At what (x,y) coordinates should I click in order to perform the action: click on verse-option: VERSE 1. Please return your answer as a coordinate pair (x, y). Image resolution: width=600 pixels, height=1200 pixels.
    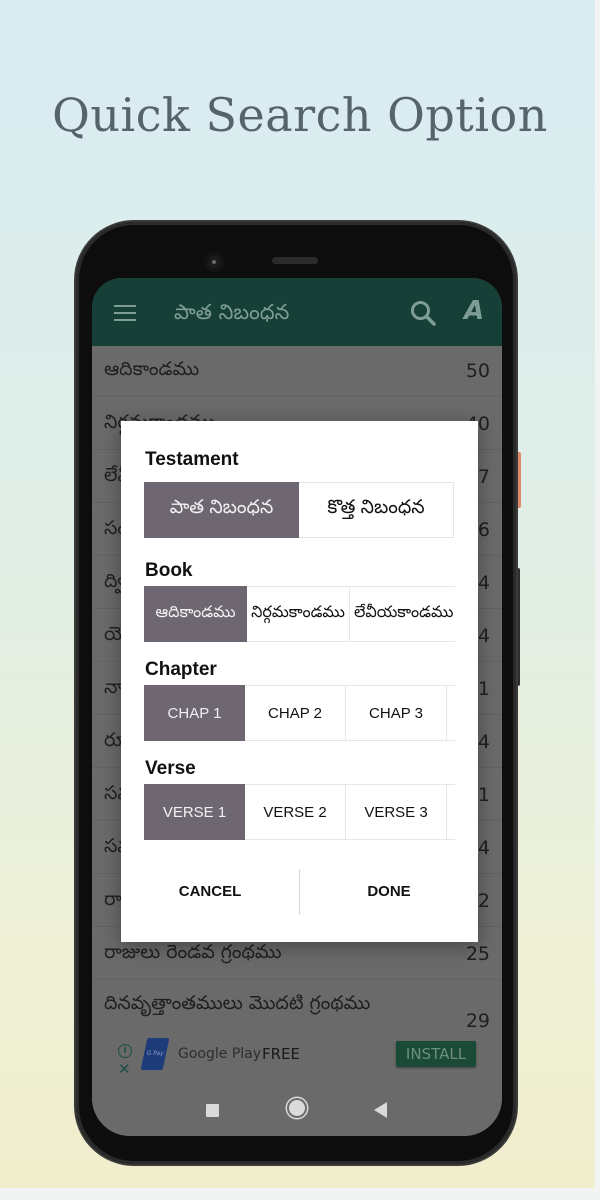
    Looking at the image, I should click on (194, 812).